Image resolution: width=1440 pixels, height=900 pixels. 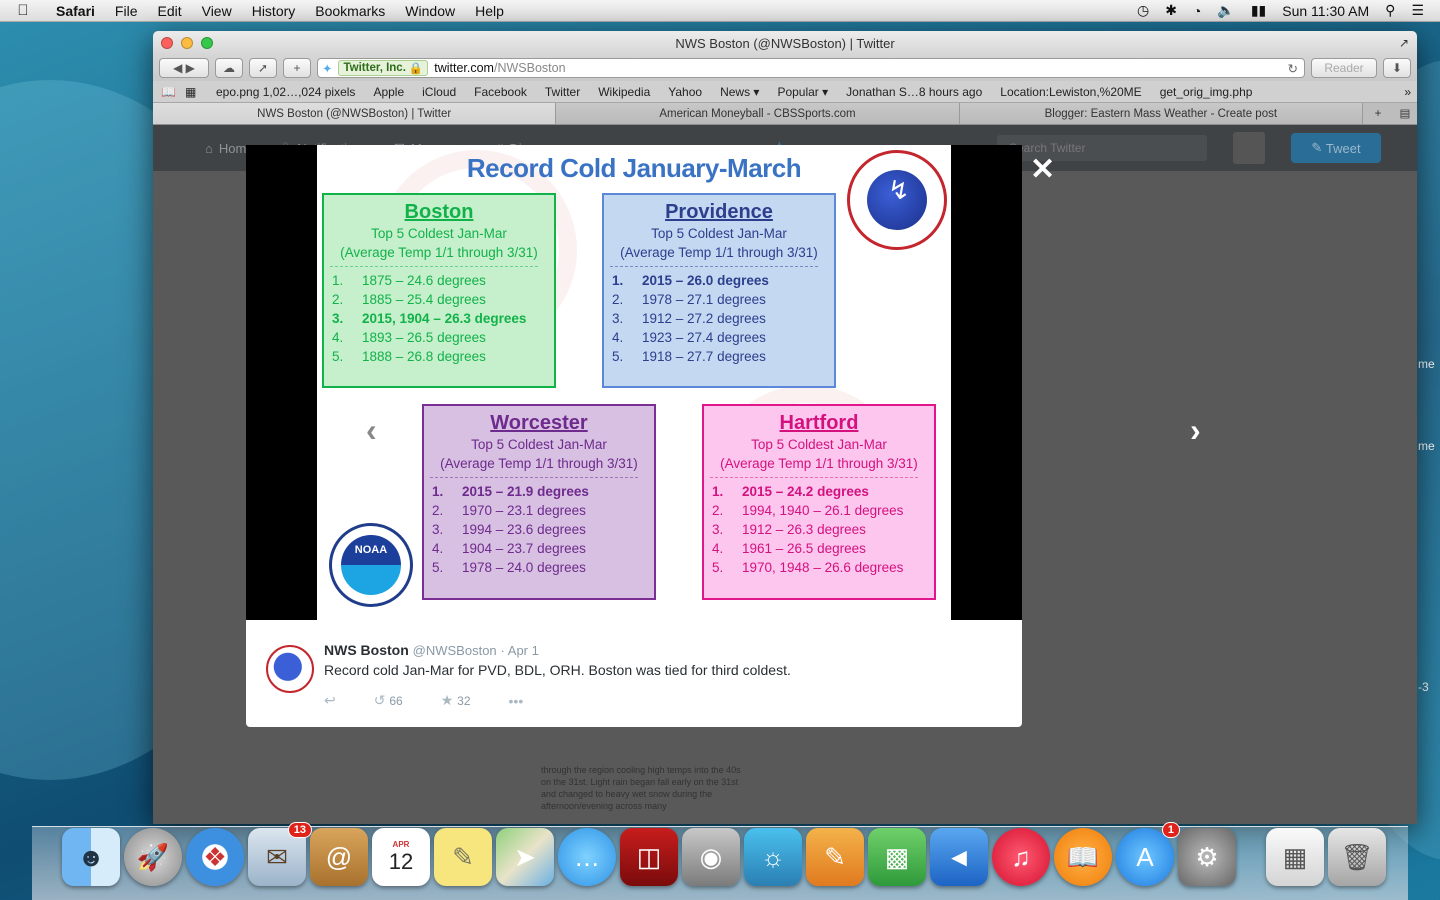 I want to click on bookmark-item: Location:Lewiston,%20ME, so click(x=1070, y=92).